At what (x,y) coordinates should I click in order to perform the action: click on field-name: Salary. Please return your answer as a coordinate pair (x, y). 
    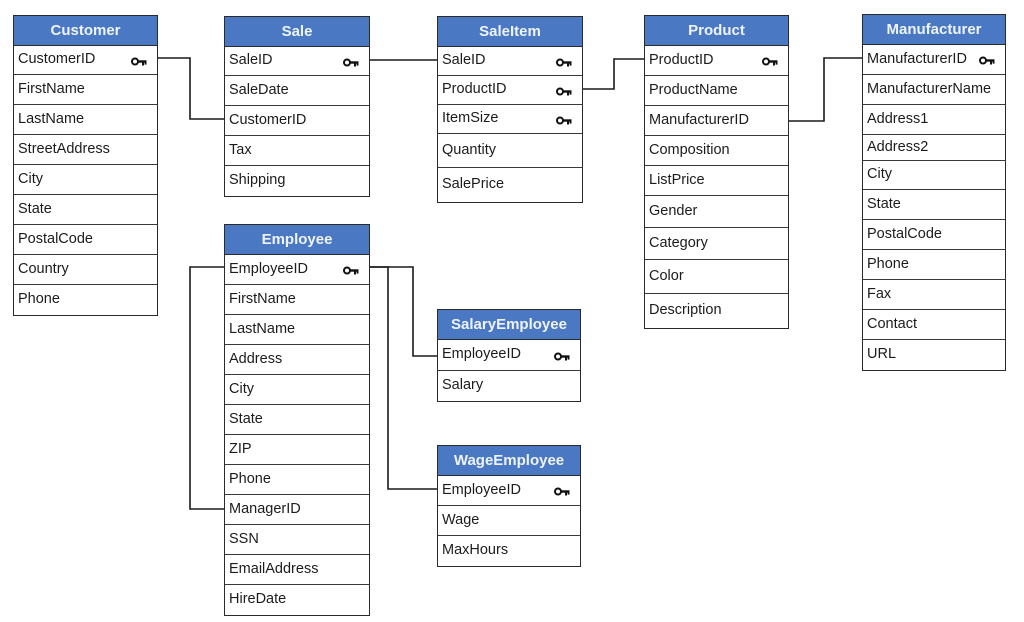
    Looking at the image, I should click on (463, 385).